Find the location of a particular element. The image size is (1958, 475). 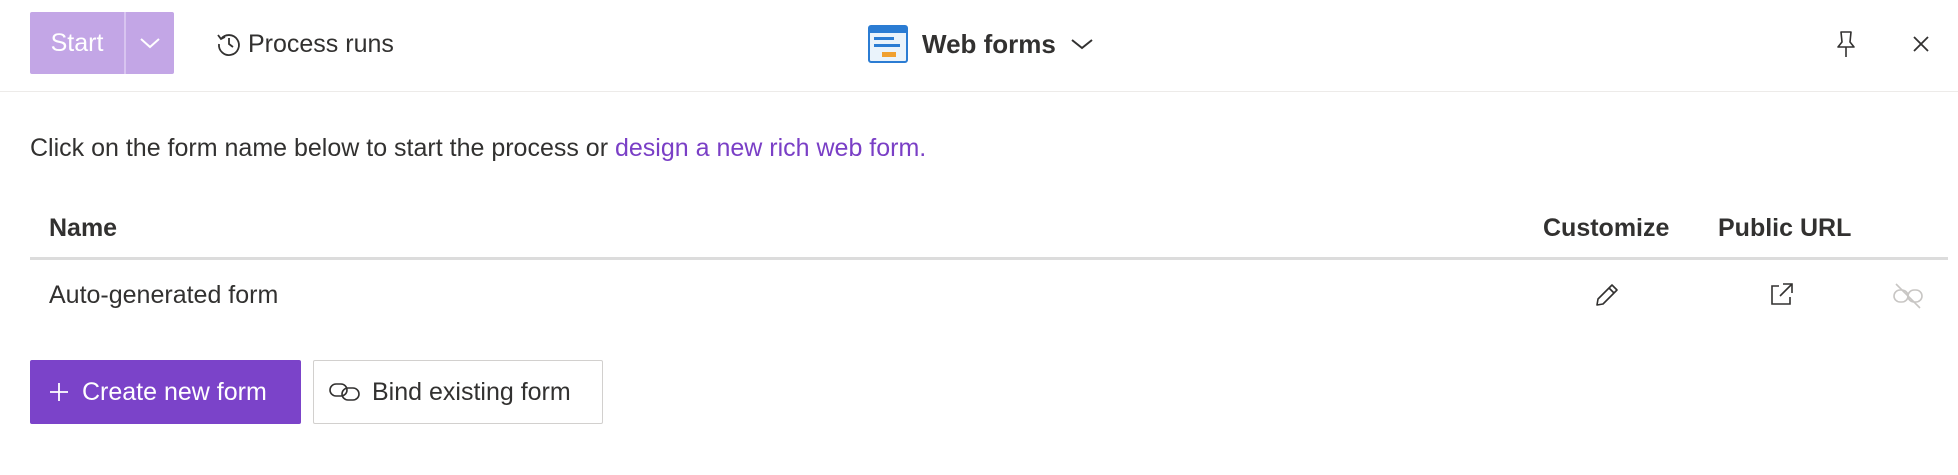

open-public-url-button is located at coordinates (1781, 295).